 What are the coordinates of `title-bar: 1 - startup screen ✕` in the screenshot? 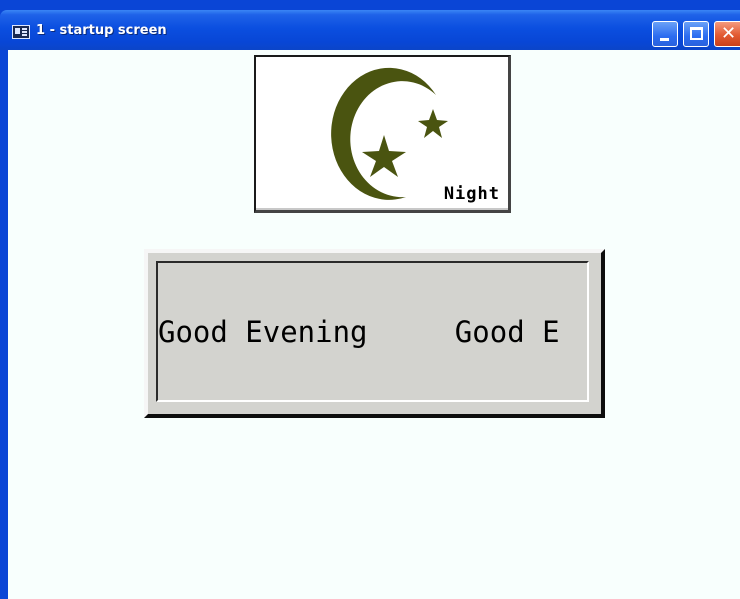 It's located at (370, 30).